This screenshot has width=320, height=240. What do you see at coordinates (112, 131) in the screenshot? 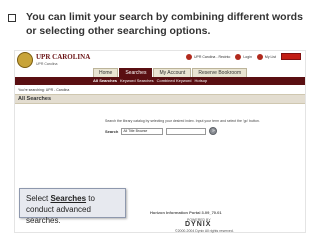
I see `search-label: Search` at bounding box center [112, 131].